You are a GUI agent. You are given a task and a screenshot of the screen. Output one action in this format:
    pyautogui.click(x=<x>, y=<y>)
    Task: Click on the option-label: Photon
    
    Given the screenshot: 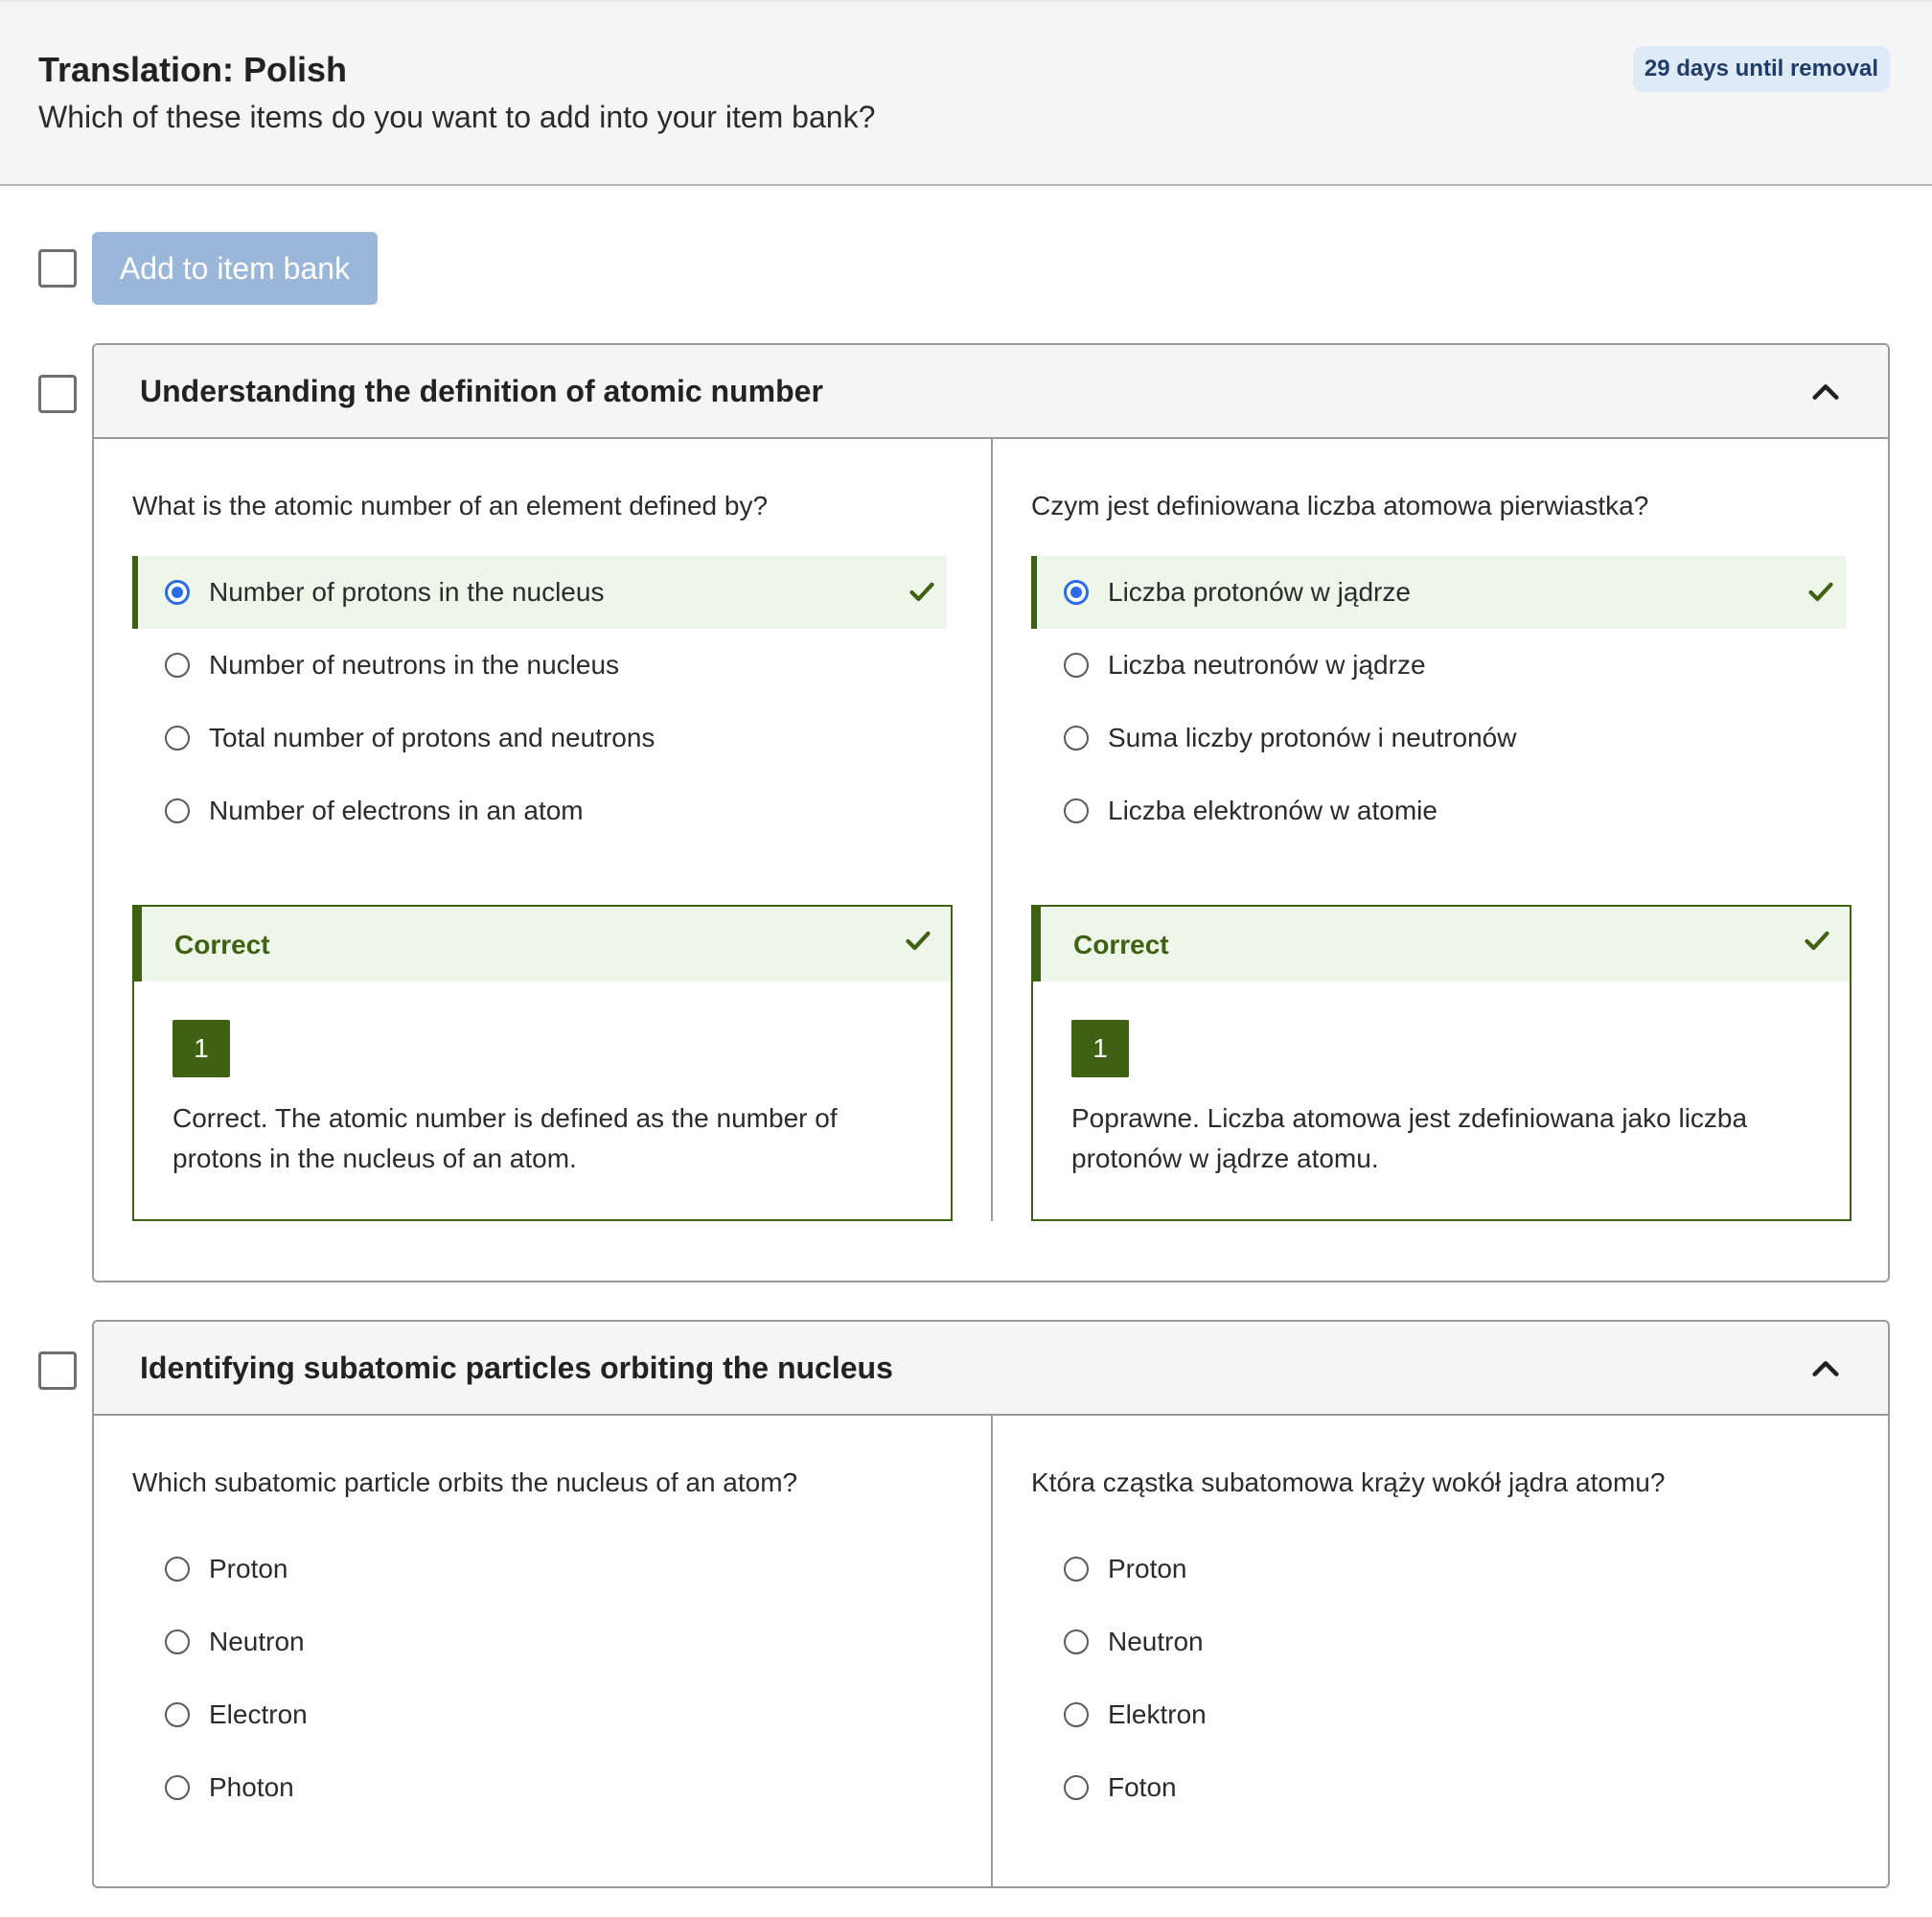 What is the action you would take?
    pyautogui.click(x=251, y=1787)
    